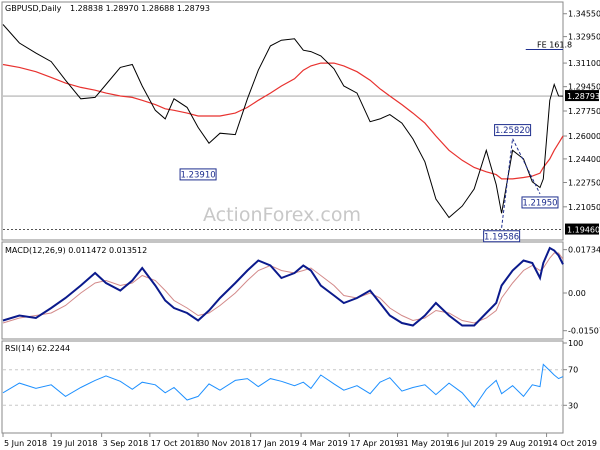 This screenshot has width=600, height=450. I want to click on price-annotation: 1.21950, so click(540, 202).